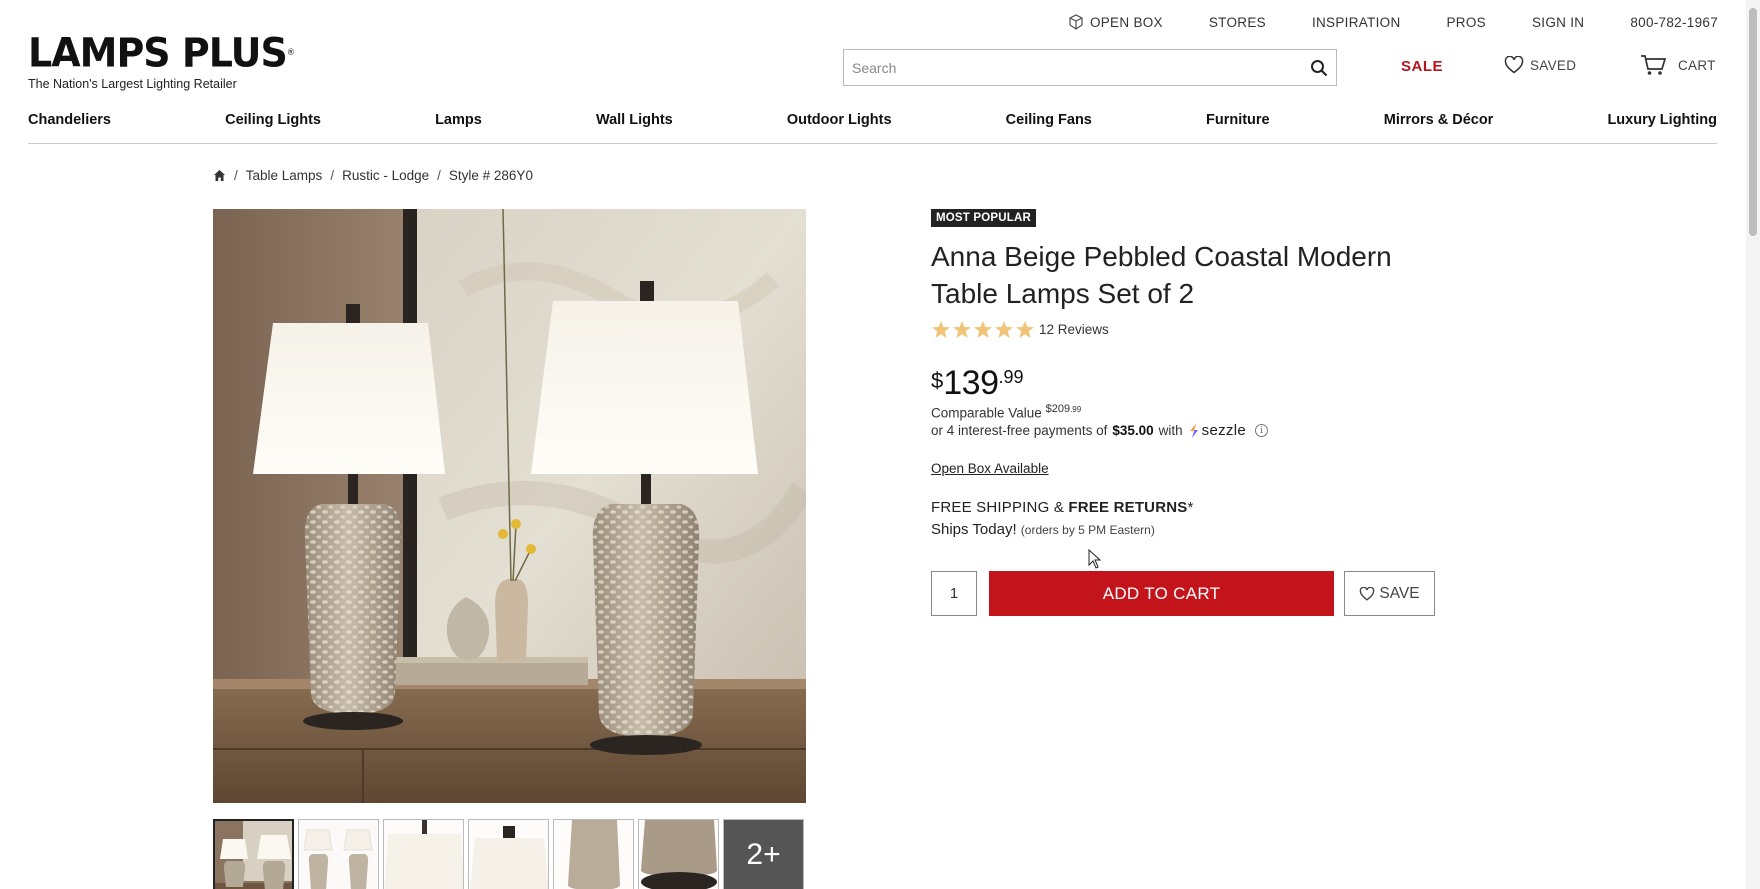 The height and width of the screenshot is (889, 1760). I want to click on nav-item-outdoor-lights: Outdoor Lights, so click(839, 120).